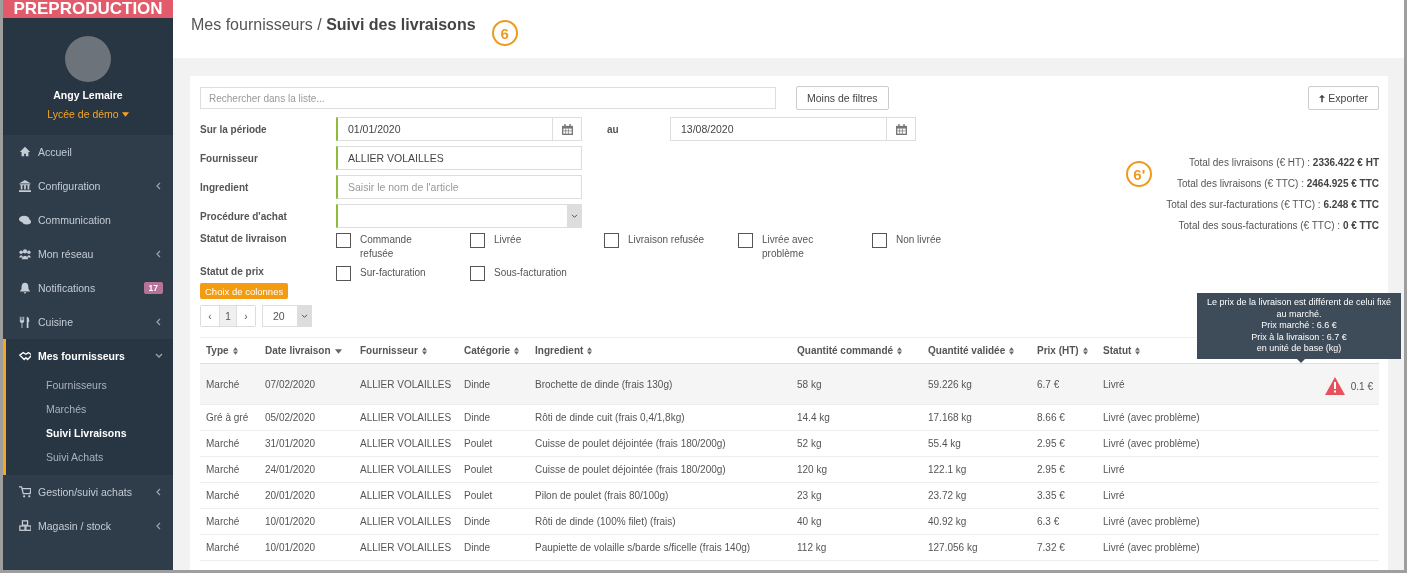 This screenshot has width=1407, height=573. Describe the element at coordinates (976, 384) in the screenshot. I see `table-cell: 59.226 kg` at that location.